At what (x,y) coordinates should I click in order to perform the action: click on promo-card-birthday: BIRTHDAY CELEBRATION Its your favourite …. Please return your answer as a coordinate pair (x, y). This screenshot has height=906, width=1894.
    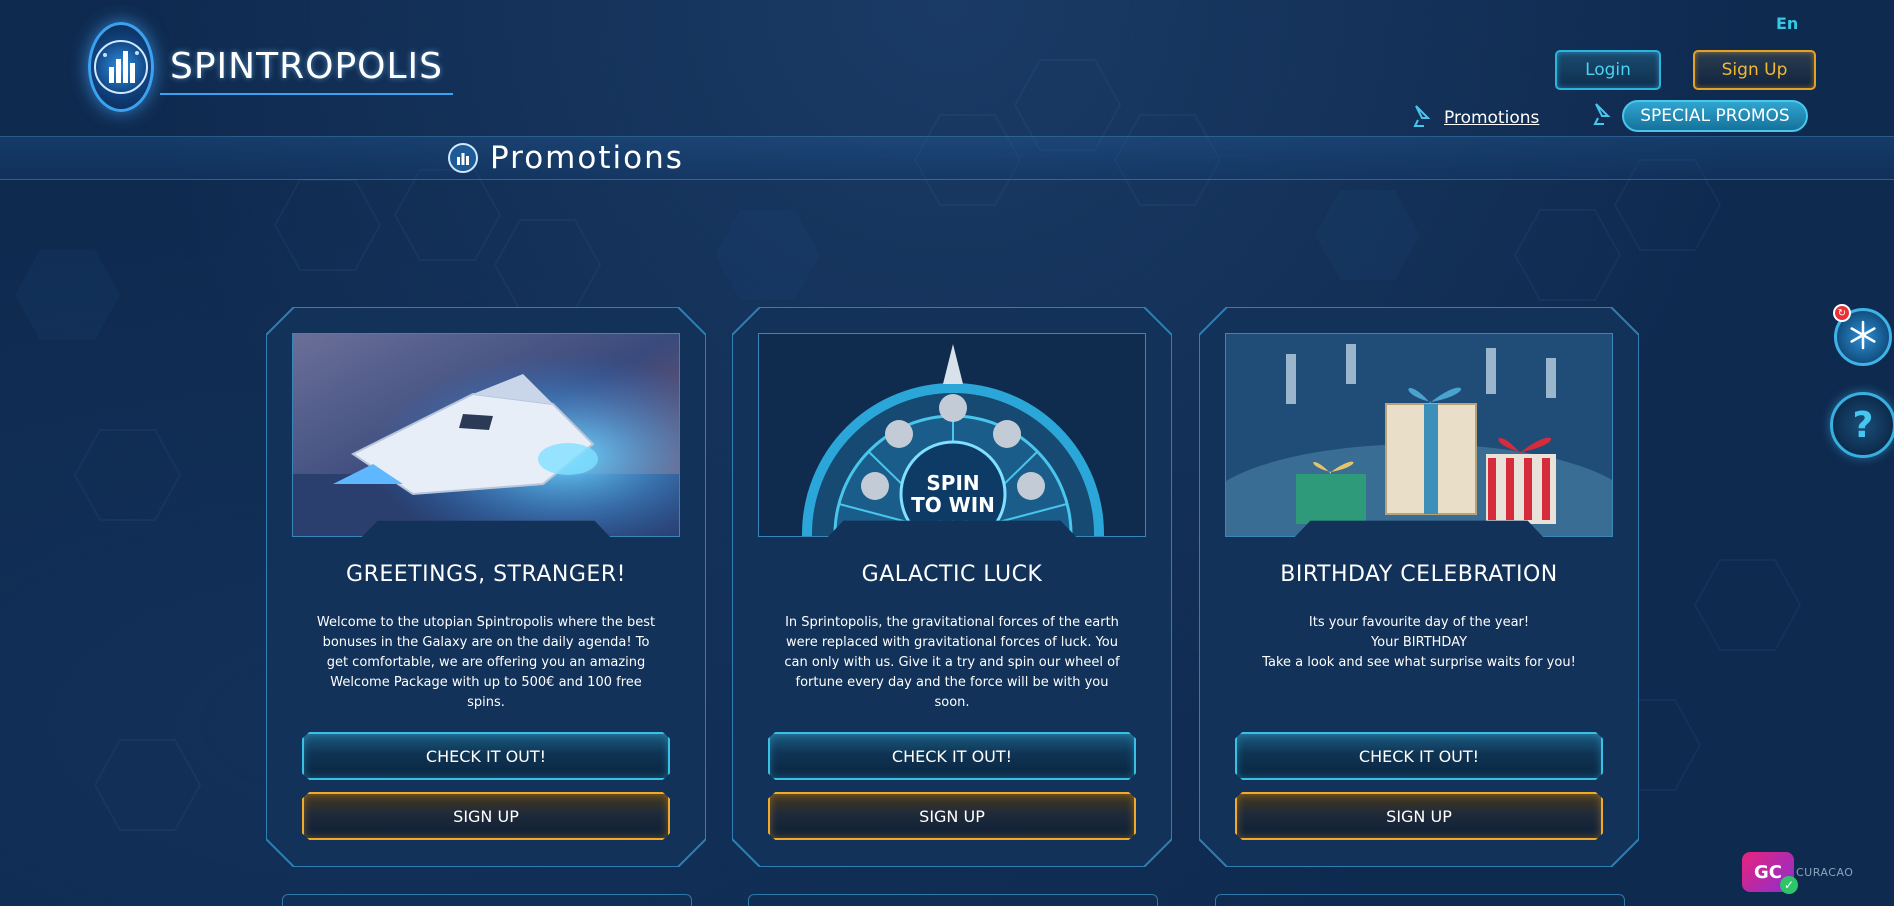
    Looking at the image, I should click on (1419, 587).